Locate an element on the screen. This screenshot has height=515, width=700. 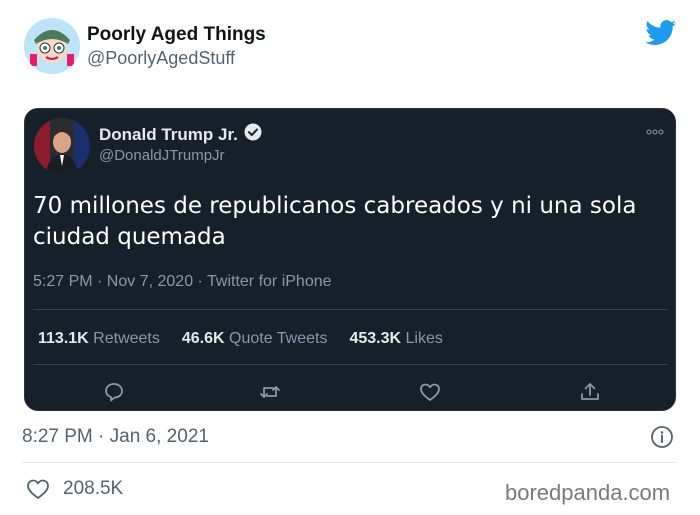
embedded-avatar is located at coordinates (62, 146).